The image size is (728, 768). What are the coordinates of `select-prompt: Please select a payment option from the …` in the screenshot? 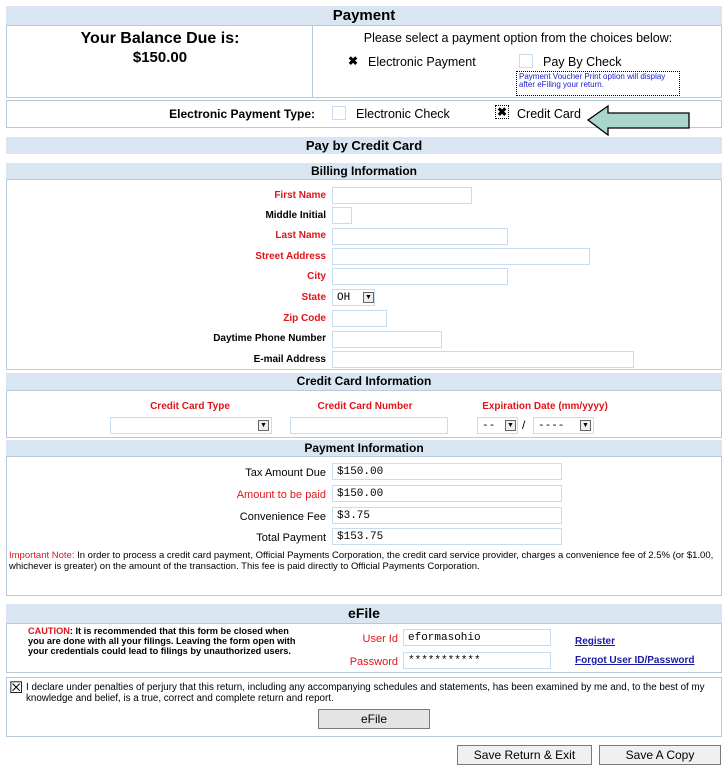 It's located at (518, 38).